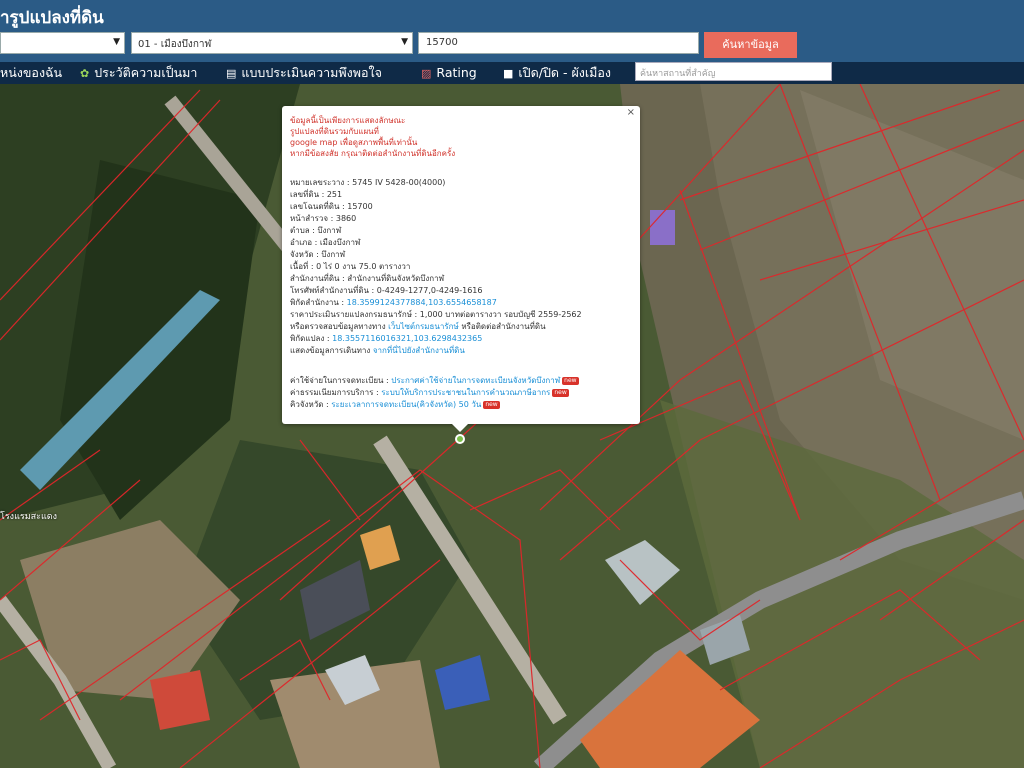 Image resolution: width=1024 pixels, height=768 pixels. Describe the element at coordinates (339, 326) in the screenshot. I see `check-prefix: หรือตรวจสอบข้อมูลทางทาง` at that location.